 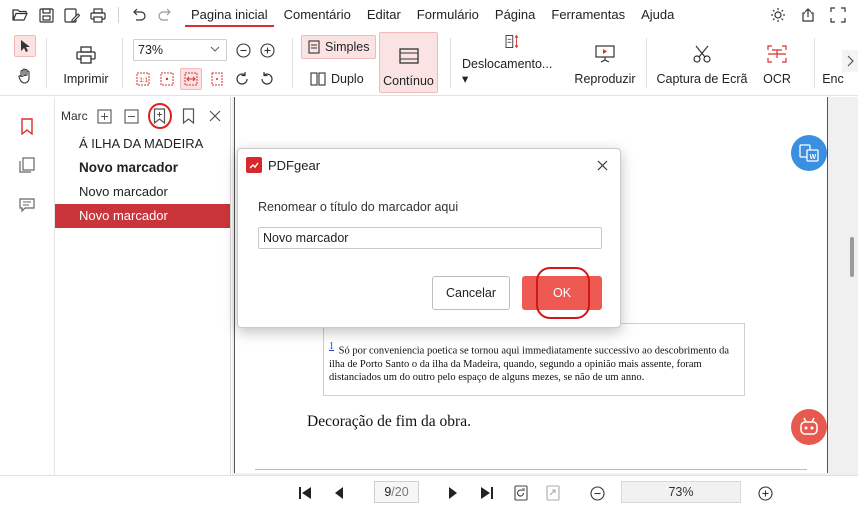 What do you see at coordinates (400, 492) in the screenshot?
I see `total-pages: /20` at bounding box center [400, 492].